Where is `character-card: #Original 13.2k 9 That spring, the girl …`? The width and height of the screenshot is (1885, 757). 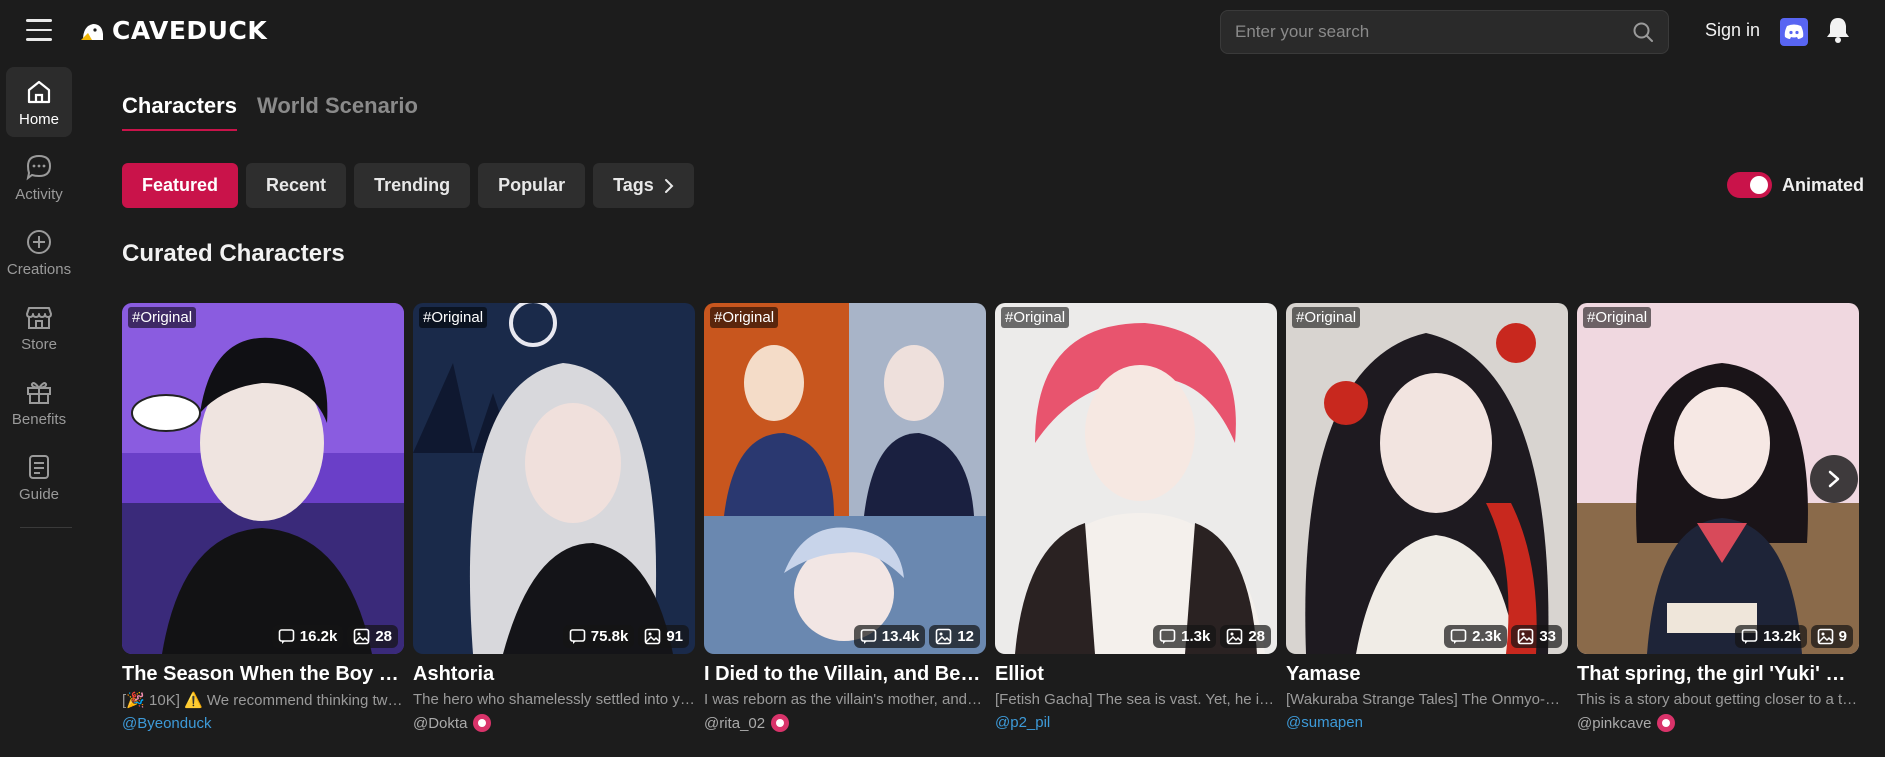 character-card: #Original 13.2k 9 That spring, the girl … is located at coordinates (1718, 517).